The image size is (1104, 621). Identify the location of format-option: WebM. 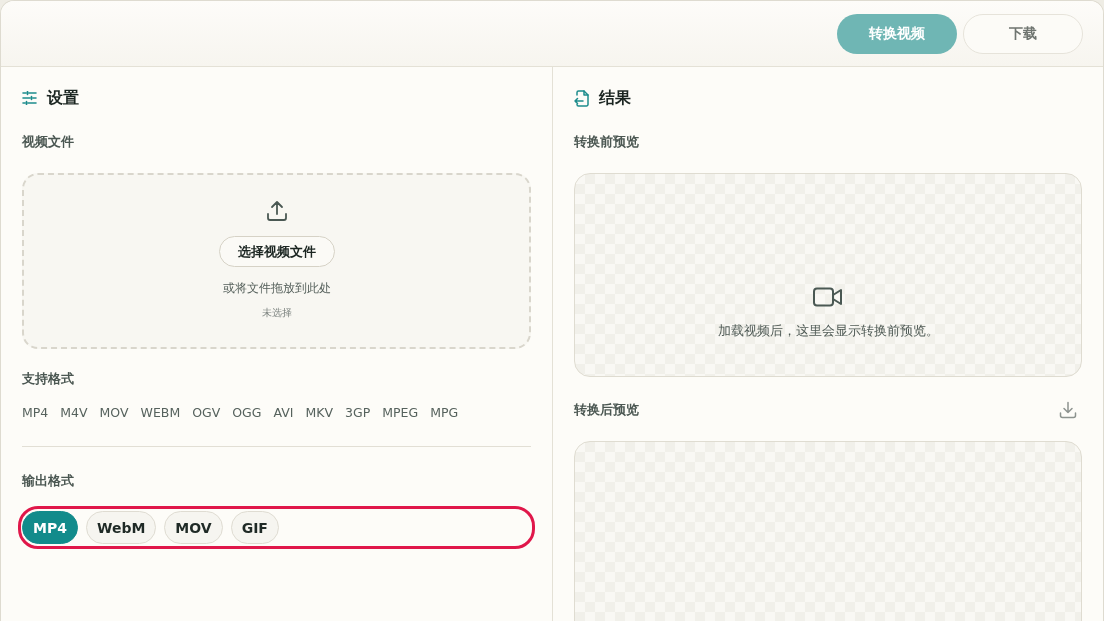
(121, 527).